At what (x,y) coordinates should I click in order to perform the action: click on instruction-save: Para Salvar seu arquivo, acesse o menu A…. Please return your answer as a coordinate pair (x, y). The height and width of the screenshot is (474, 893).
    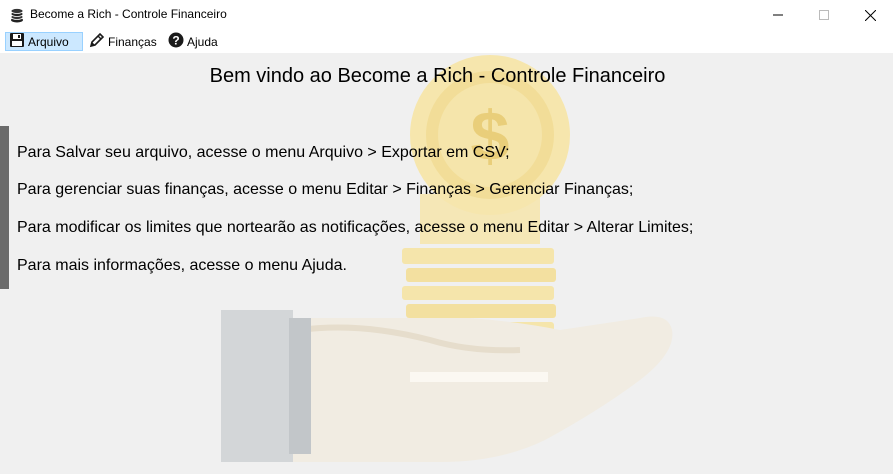
    Looking at the image, I should click on (263, 152).